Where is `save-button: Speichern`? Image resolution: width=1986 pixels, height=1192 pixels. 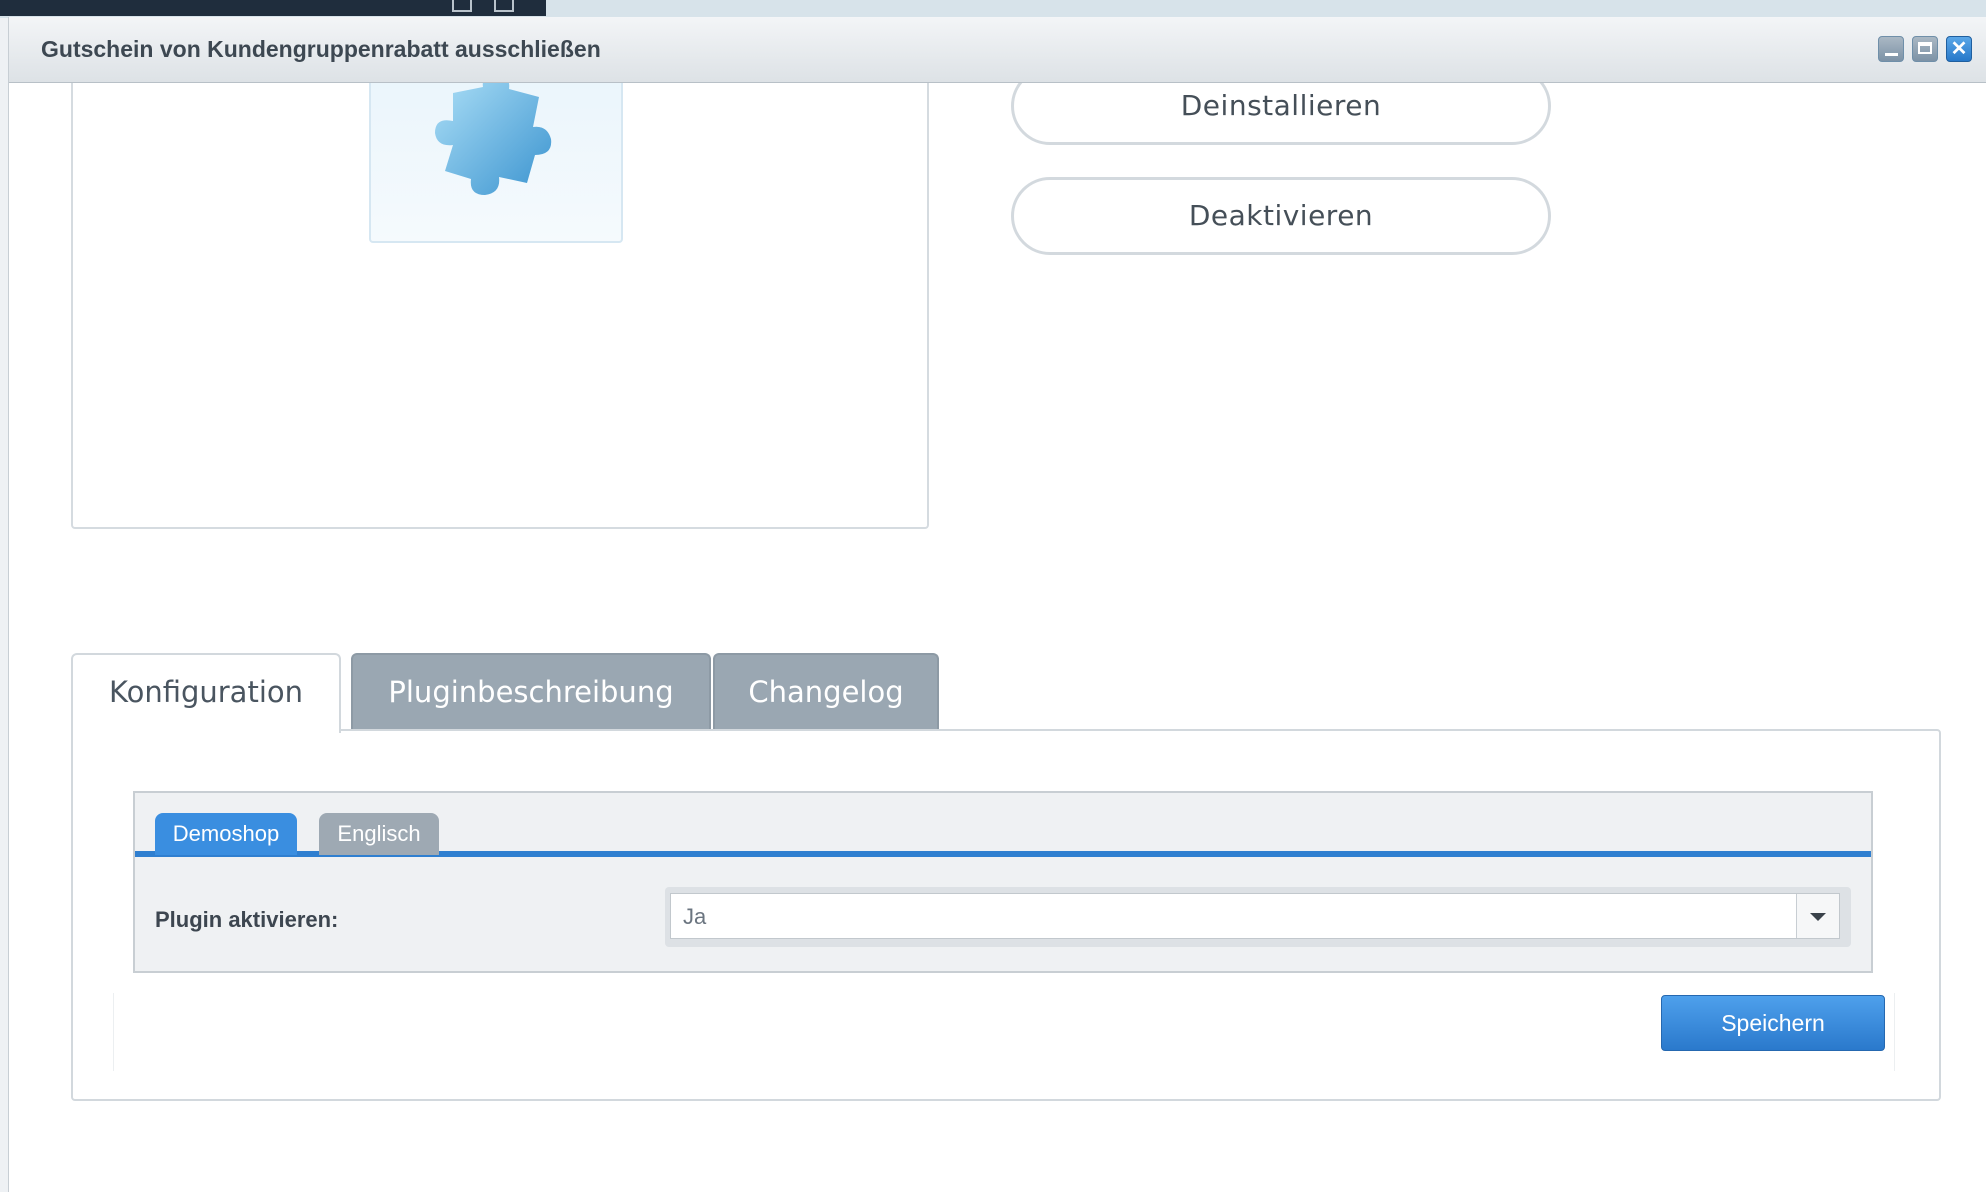 save-button: Speichern is located at coordinates (1773, 1023).